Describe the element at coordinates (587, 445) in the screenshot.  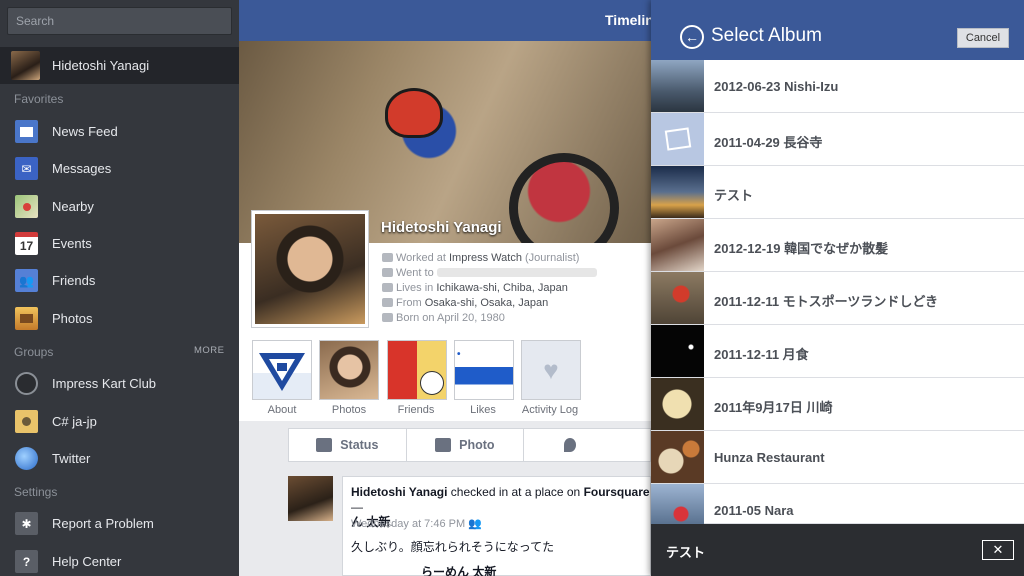
I see `place-button` at that location.